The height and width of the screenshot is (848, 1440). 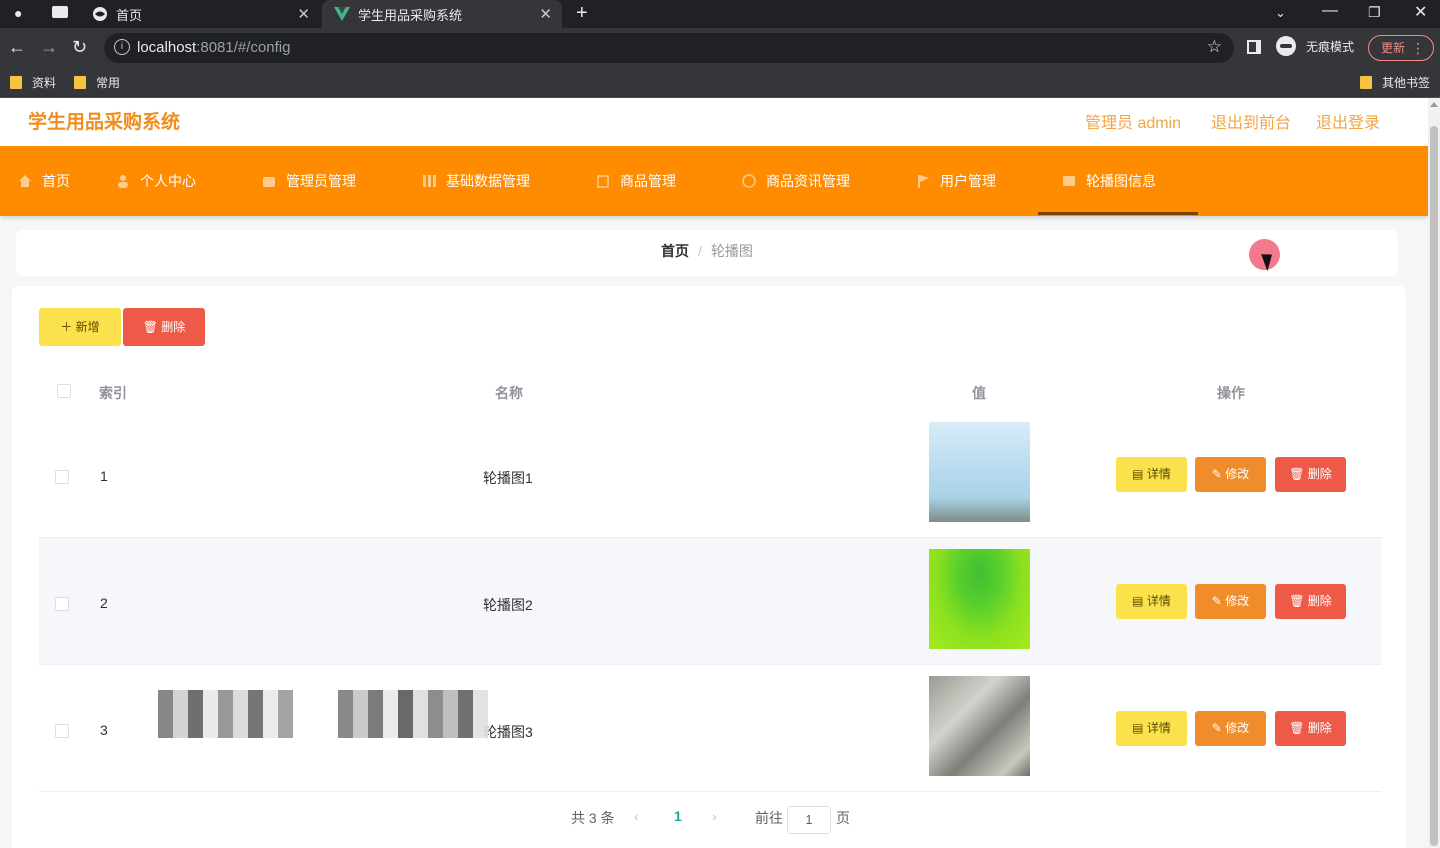 What do you see at coordinates (164, 327) in the screenshot?
I see `batch-delete-button: 🗑 删除` at bounding box center [164, 327].